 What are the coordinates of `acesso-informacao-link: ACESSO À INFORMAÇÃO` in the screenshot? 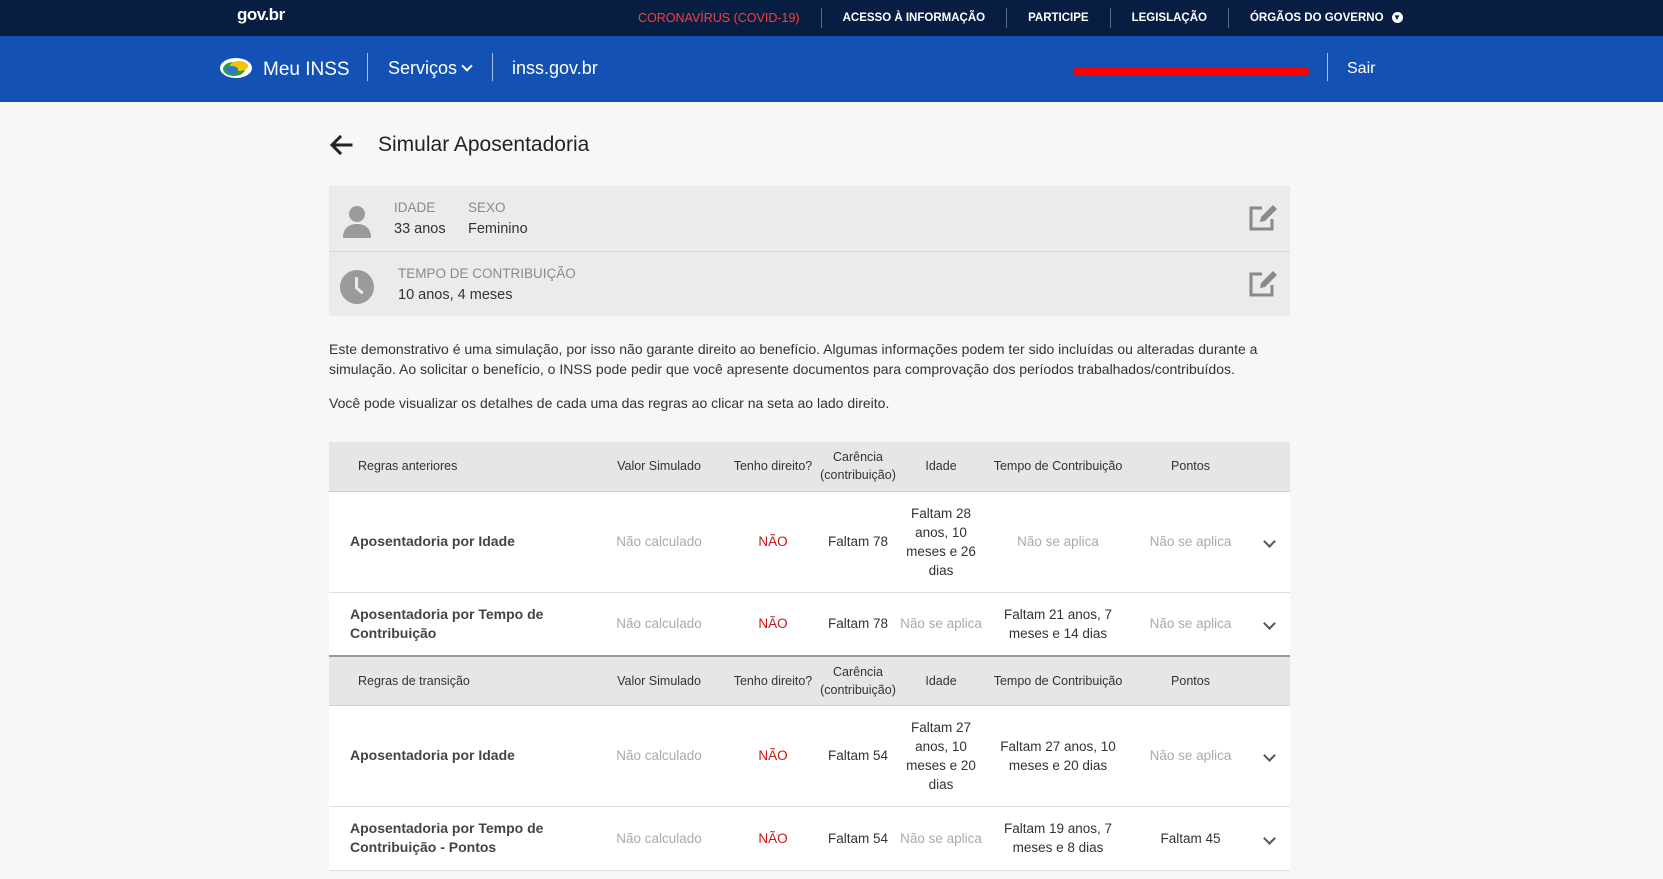 It's located at (914, 18).